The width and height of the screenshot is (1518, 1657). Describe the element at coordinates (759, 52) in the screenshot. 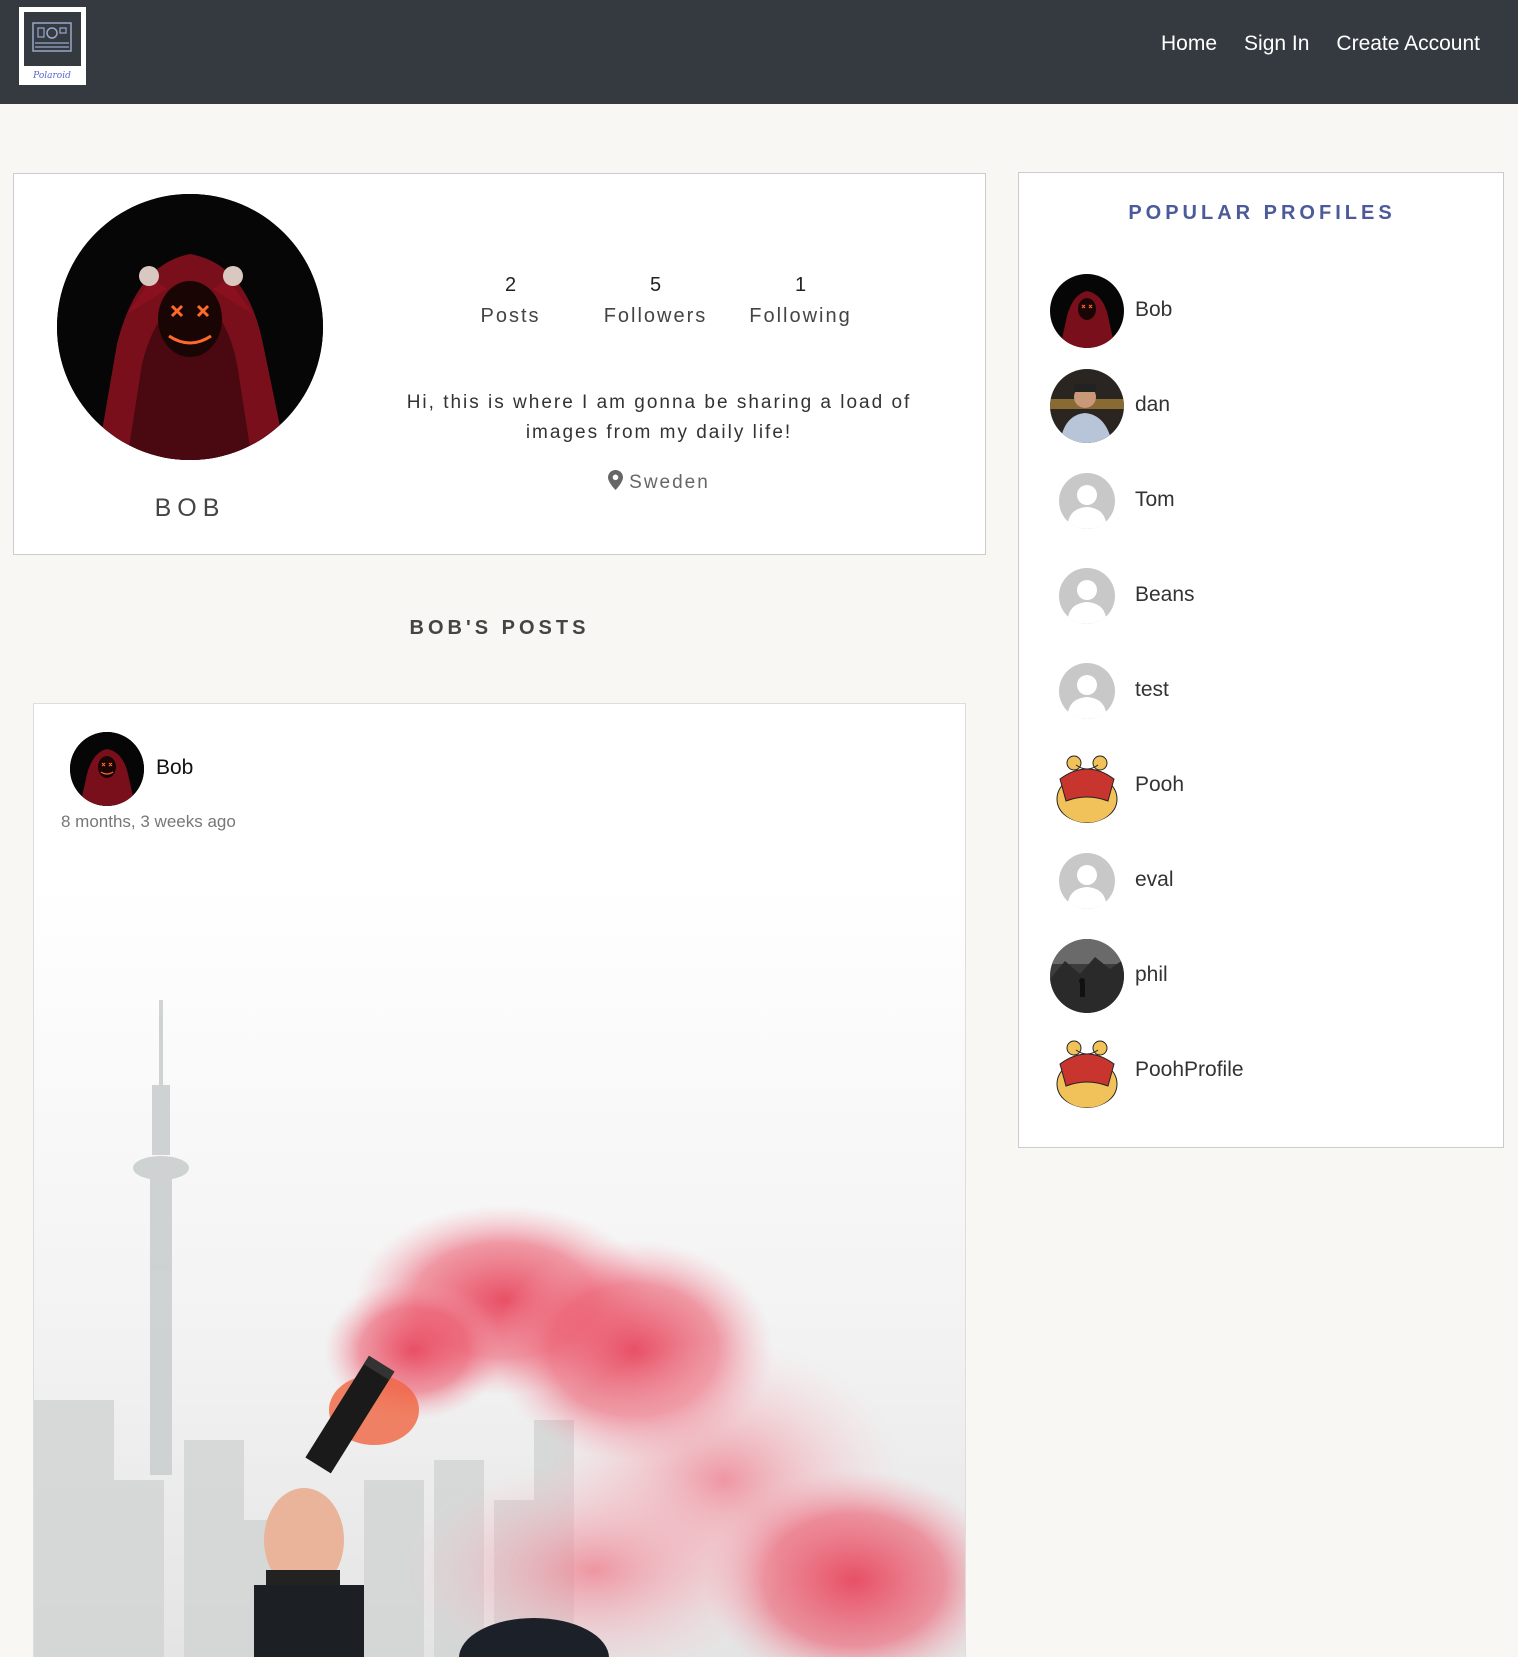

I see `navbar: Polaroid Home Sign In Create Account` at that location.